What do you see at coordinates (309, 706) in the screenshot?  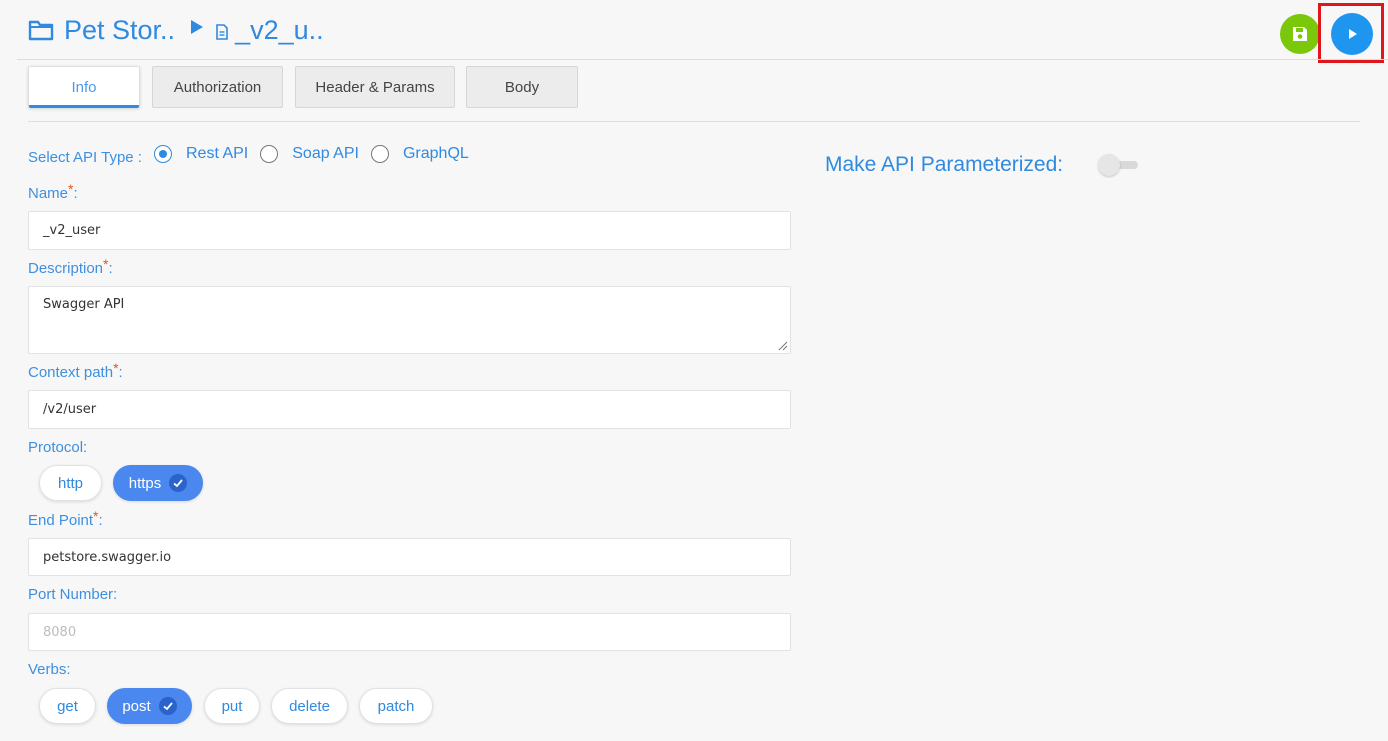 I see `verb-delete-chip: delete` at bounding box center [309, 706].